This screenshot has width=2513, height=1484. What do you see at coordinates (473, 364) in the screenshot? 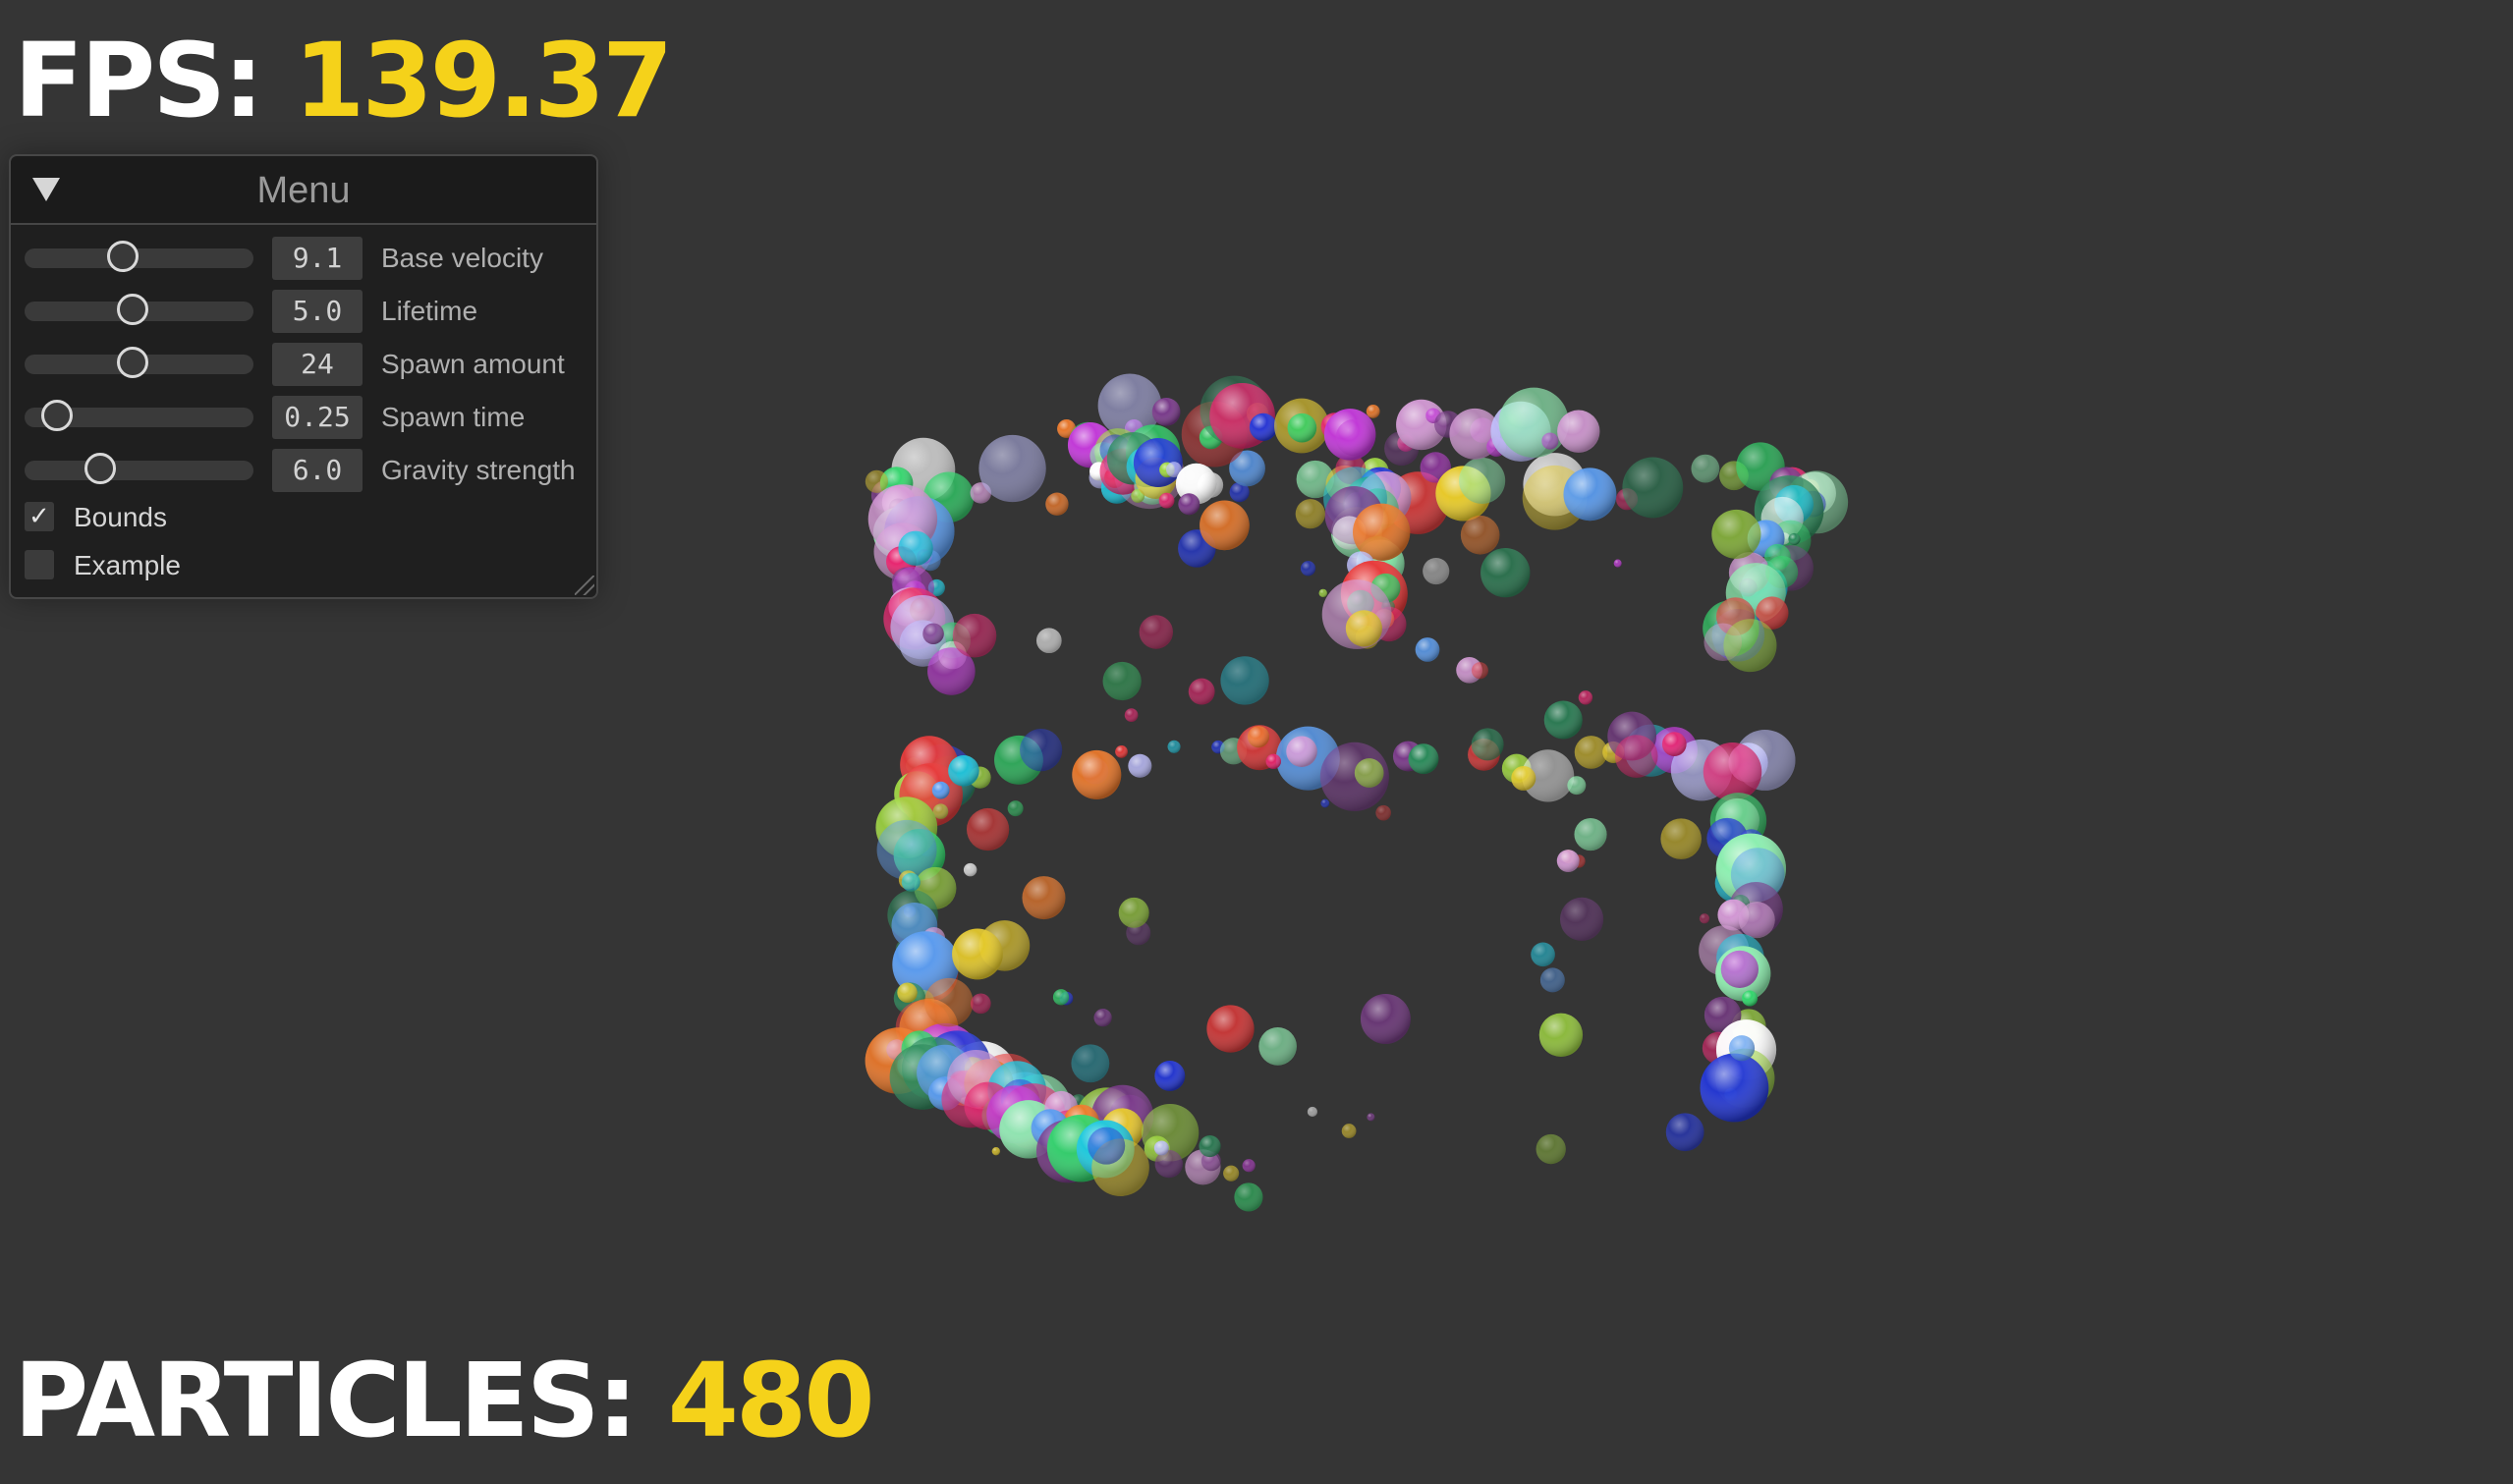
I see `spawn-amount-label: Spawn amount` at bounding box center [473, 364].